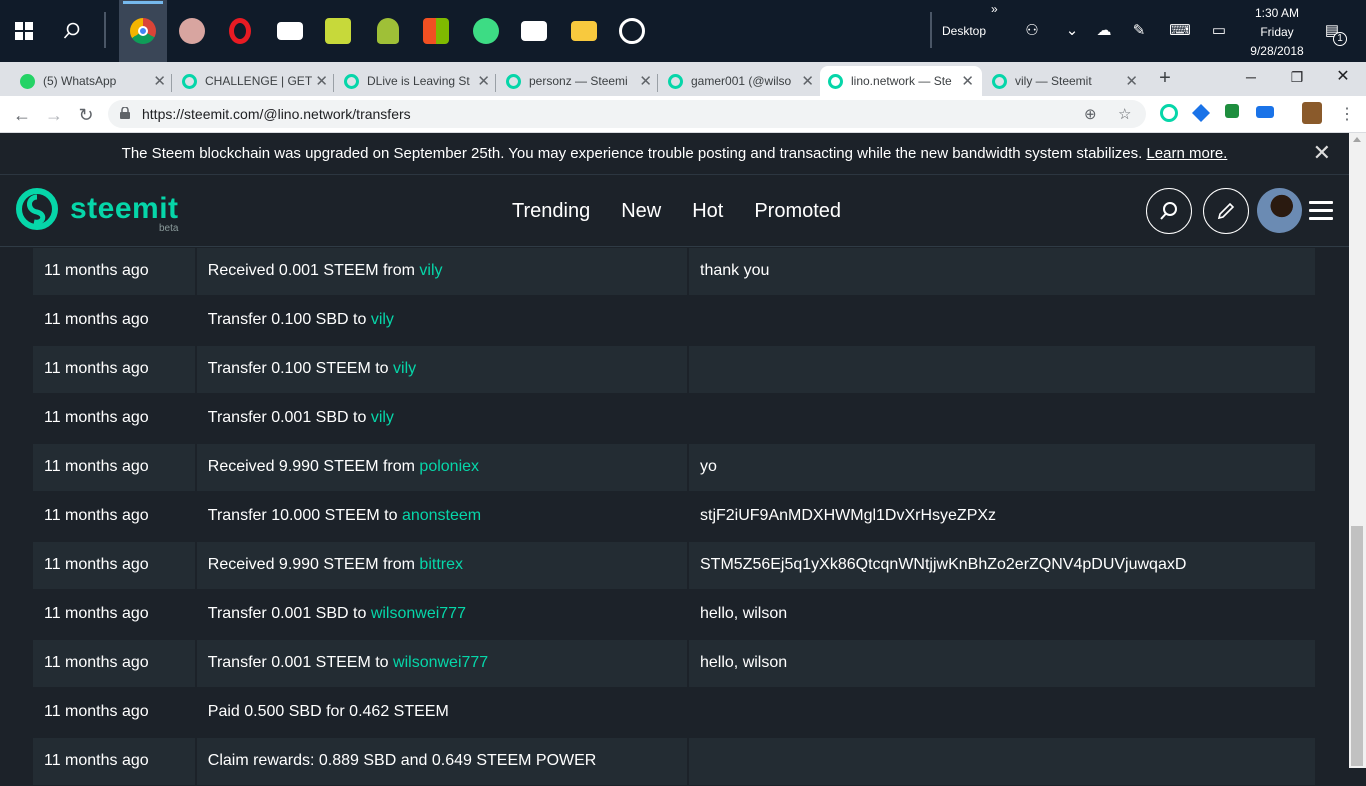 The height and width of the screenshot is (786, 1366). I want to click on user-link: bittrex, so click(441, 564).